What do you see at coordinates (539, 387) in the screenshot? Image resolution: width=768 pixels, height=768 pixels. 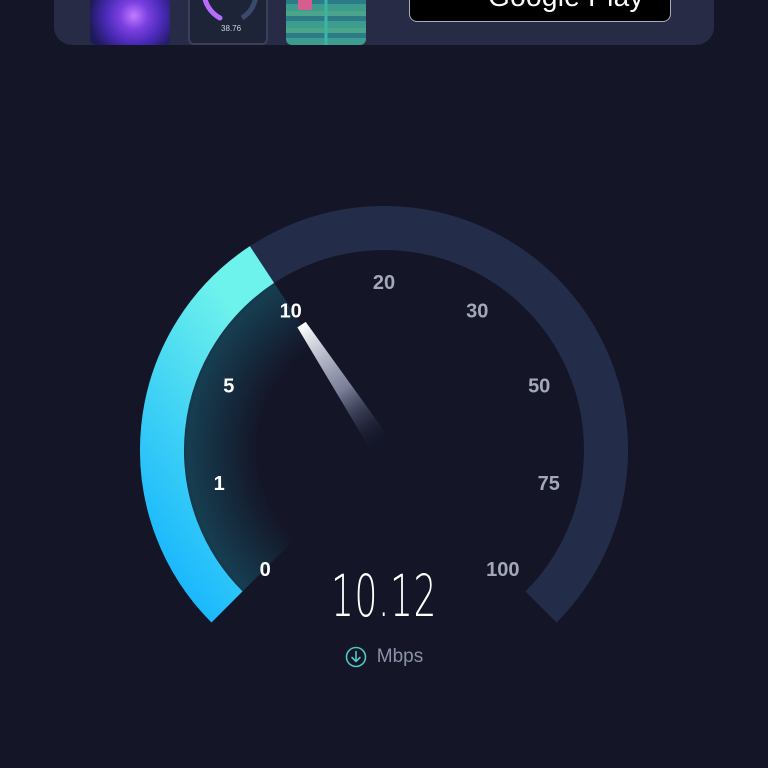 I see `gauge-scale-label: 50` at bounding box center [539, 387].